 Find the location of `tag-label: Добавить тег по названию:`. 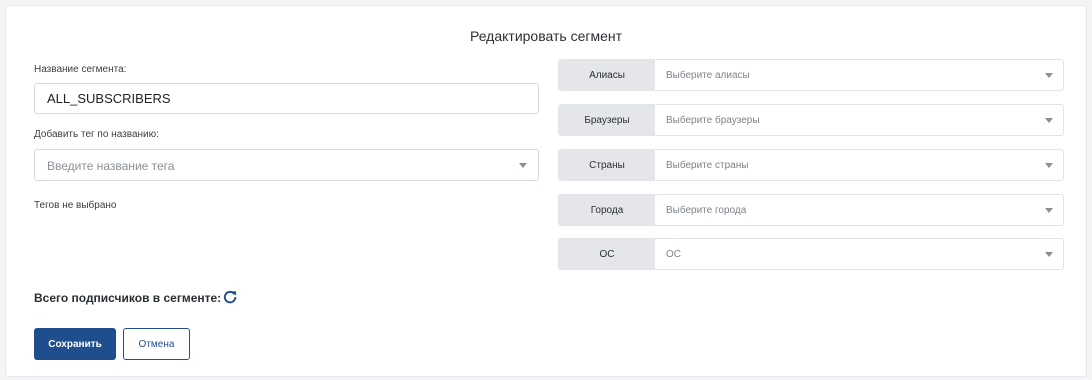

tag-label: Добавить тег по названию: is located at coordinates (96, 134).